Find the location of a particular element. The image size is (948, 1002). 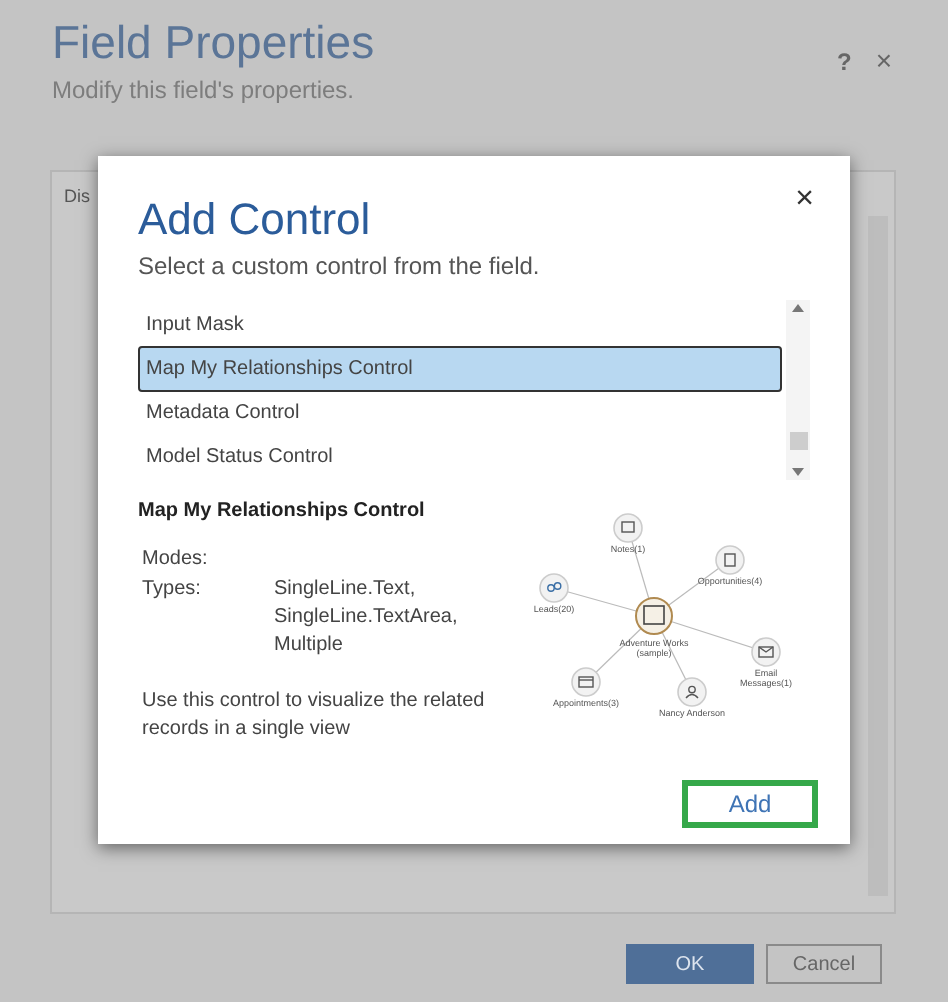

modes-label: Modes: is located at coordinates (175, 560).